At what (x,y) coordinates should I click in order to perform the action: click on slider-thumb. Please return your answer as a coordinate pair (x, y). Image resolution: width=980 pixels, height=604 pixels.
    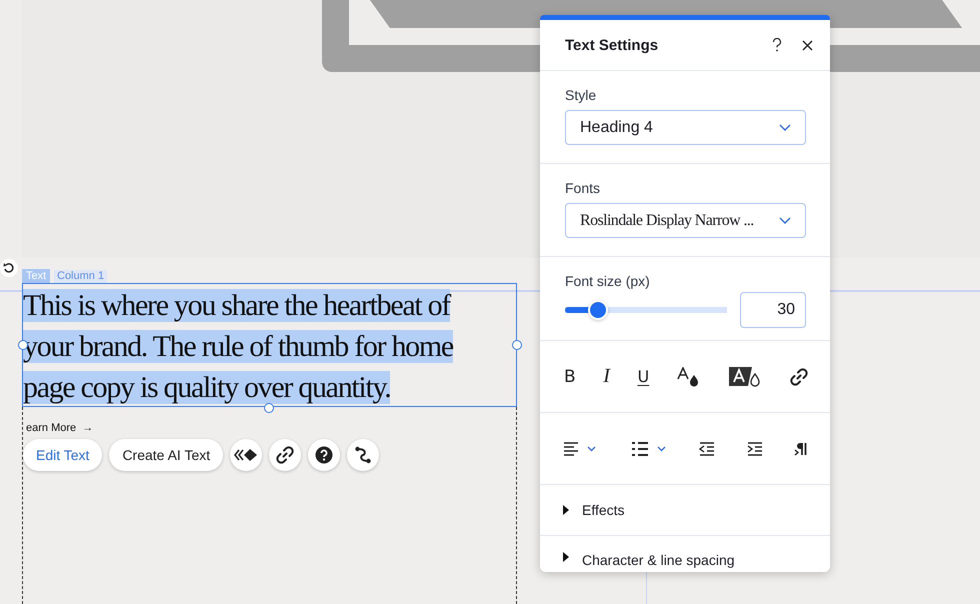
    Looking at the image, I should click on (598, 310).